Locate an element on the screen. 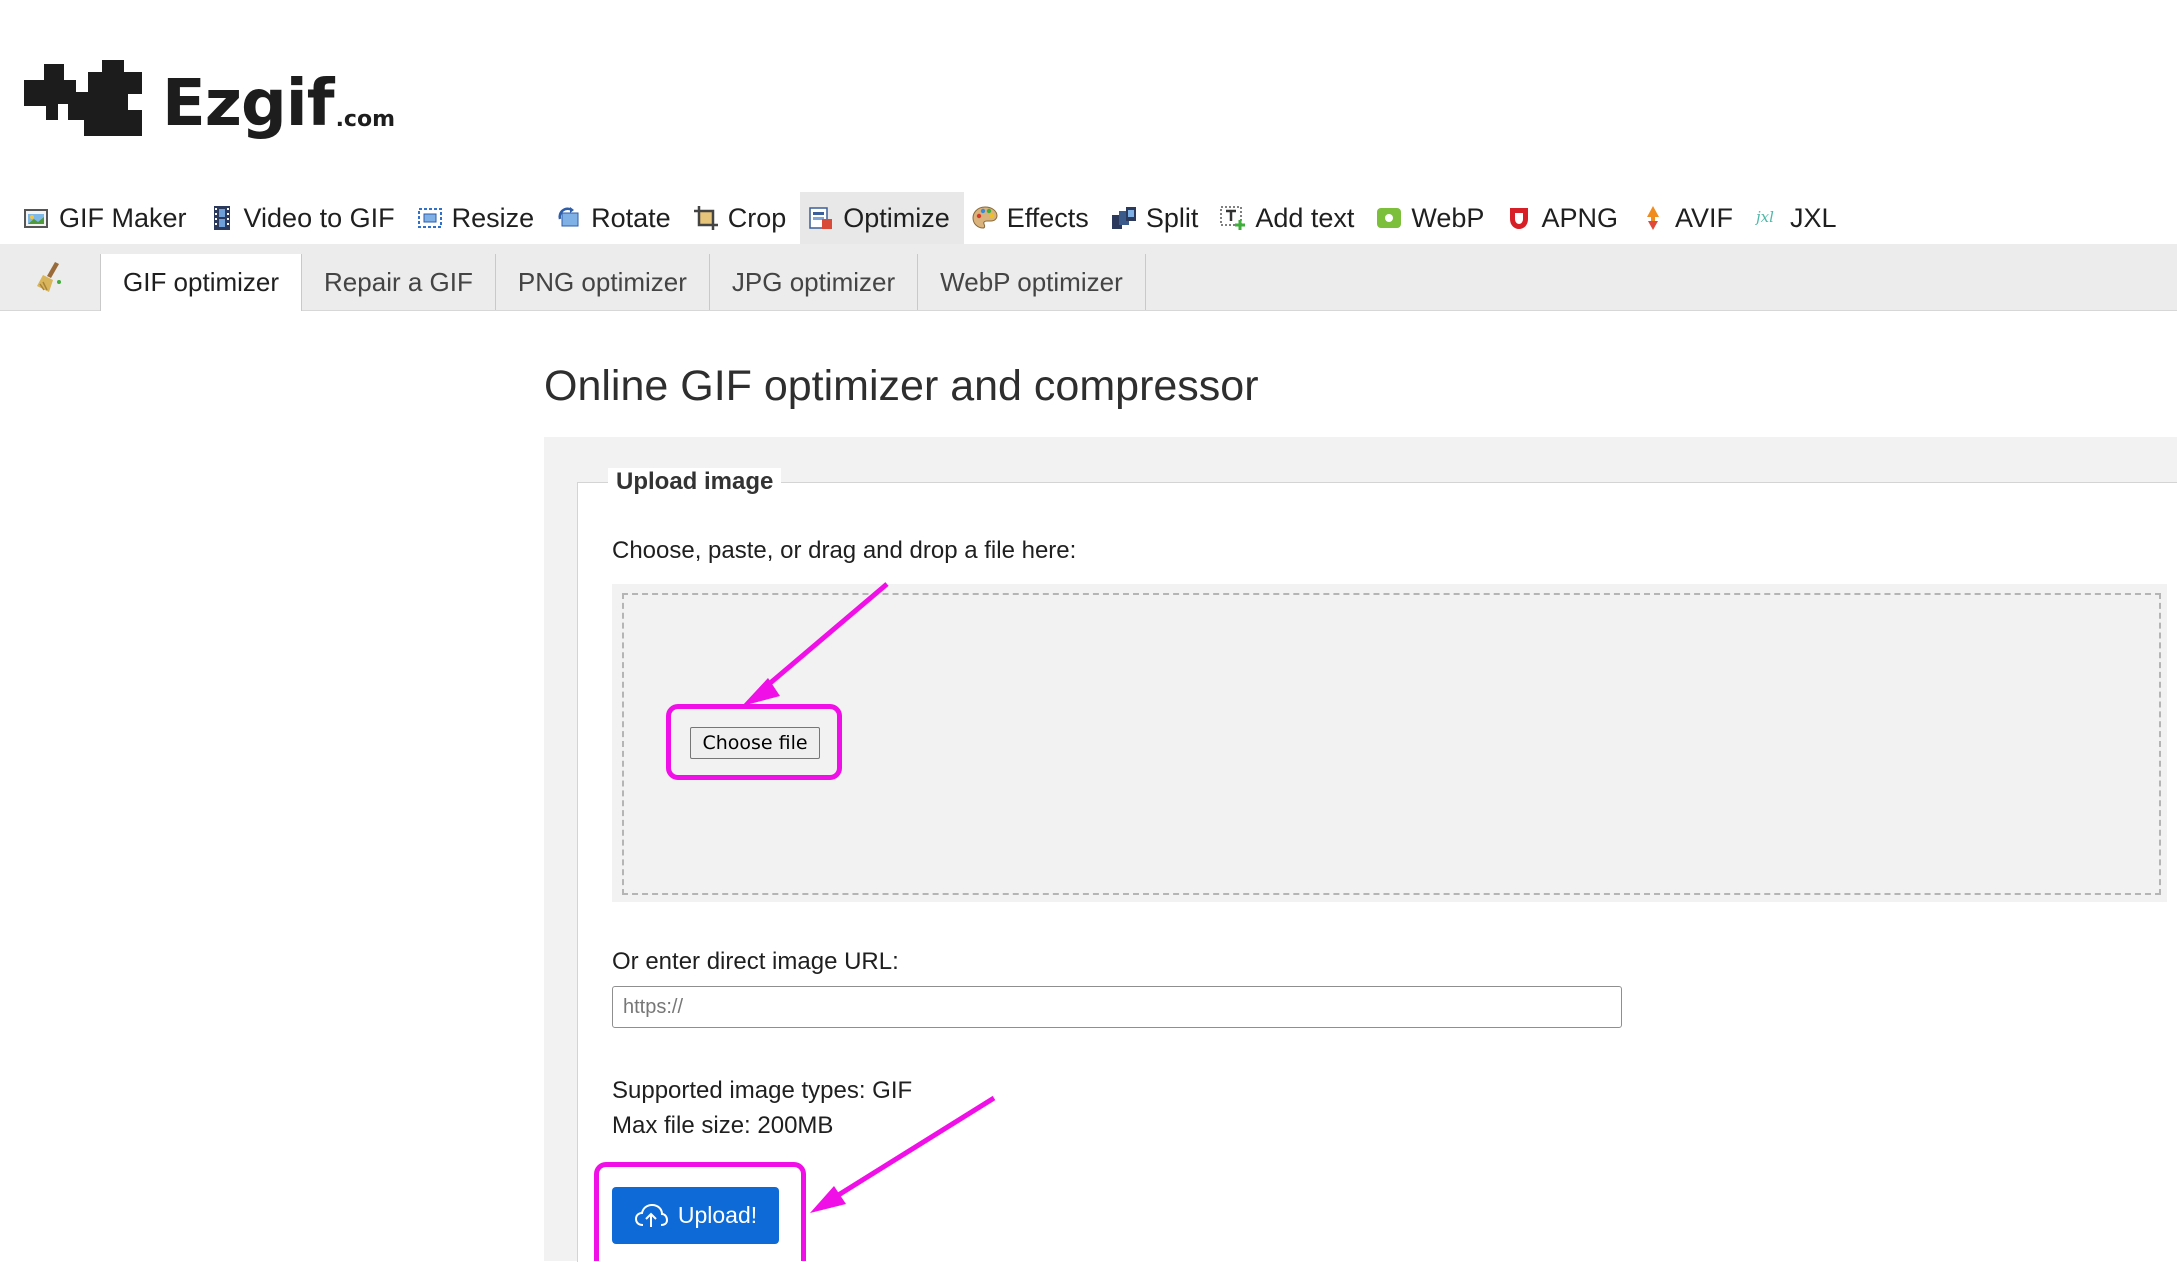  nav-label: APNG is located at coordinates (1579, 217).